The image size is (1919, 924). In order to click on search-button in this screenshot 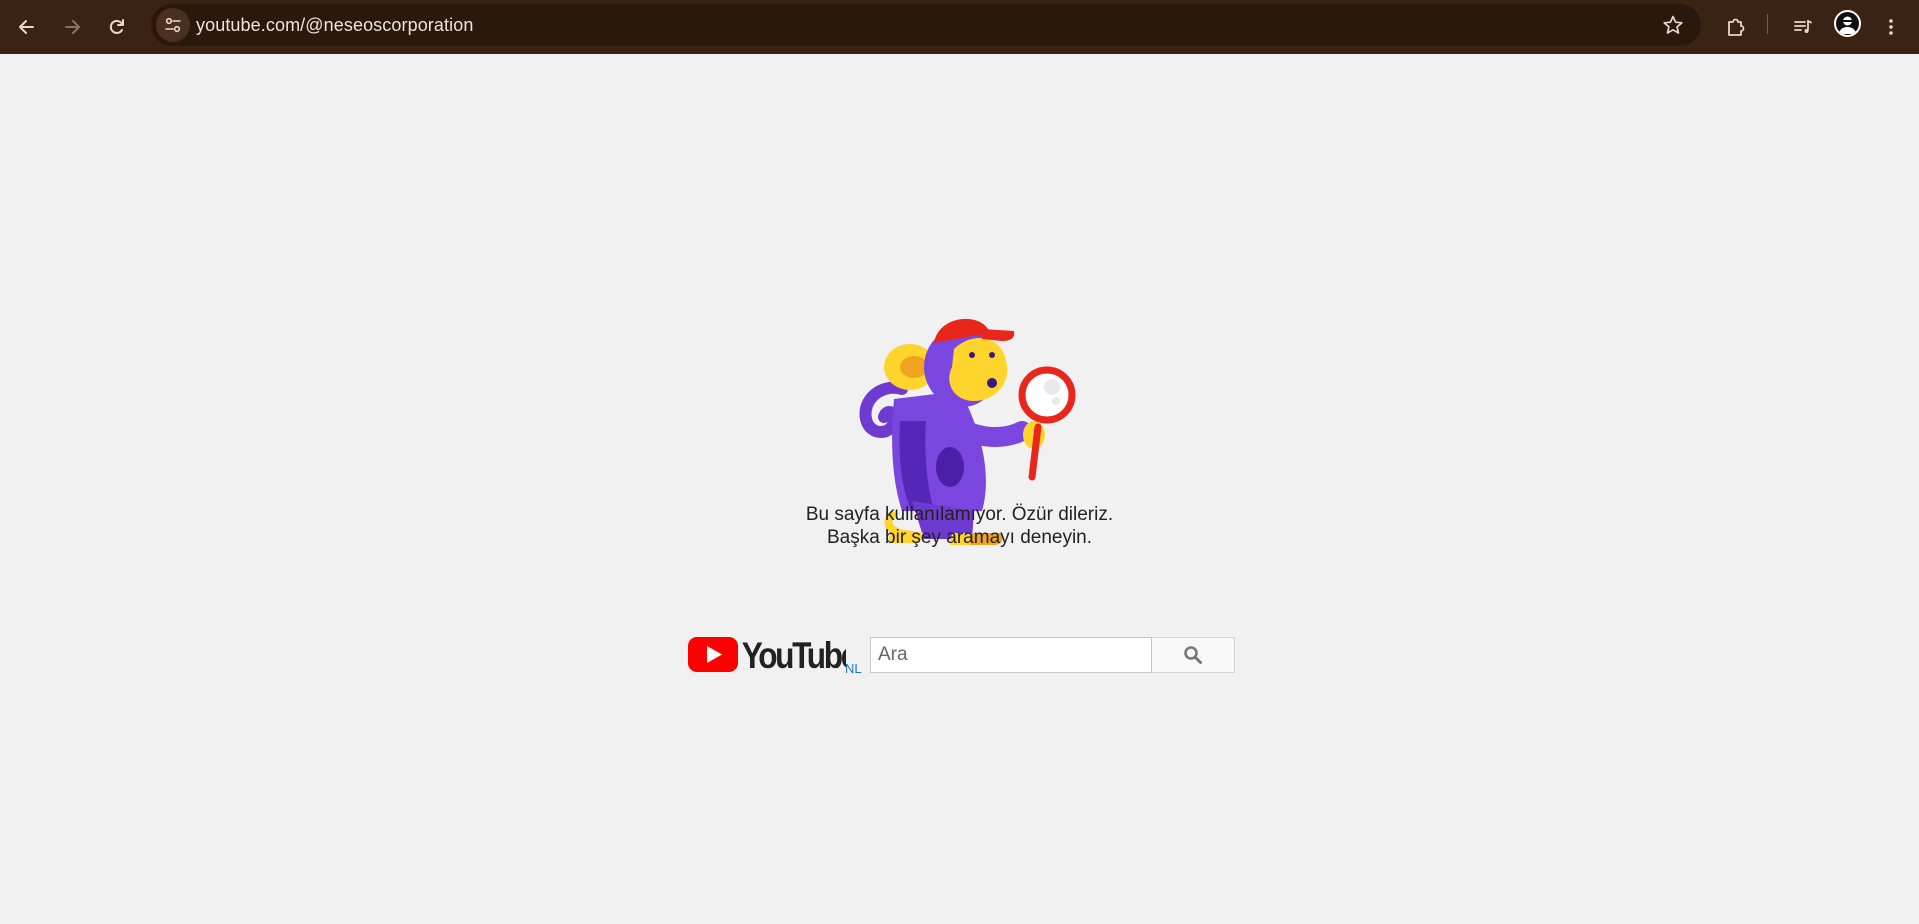, I will do `click(1193, 655)`.